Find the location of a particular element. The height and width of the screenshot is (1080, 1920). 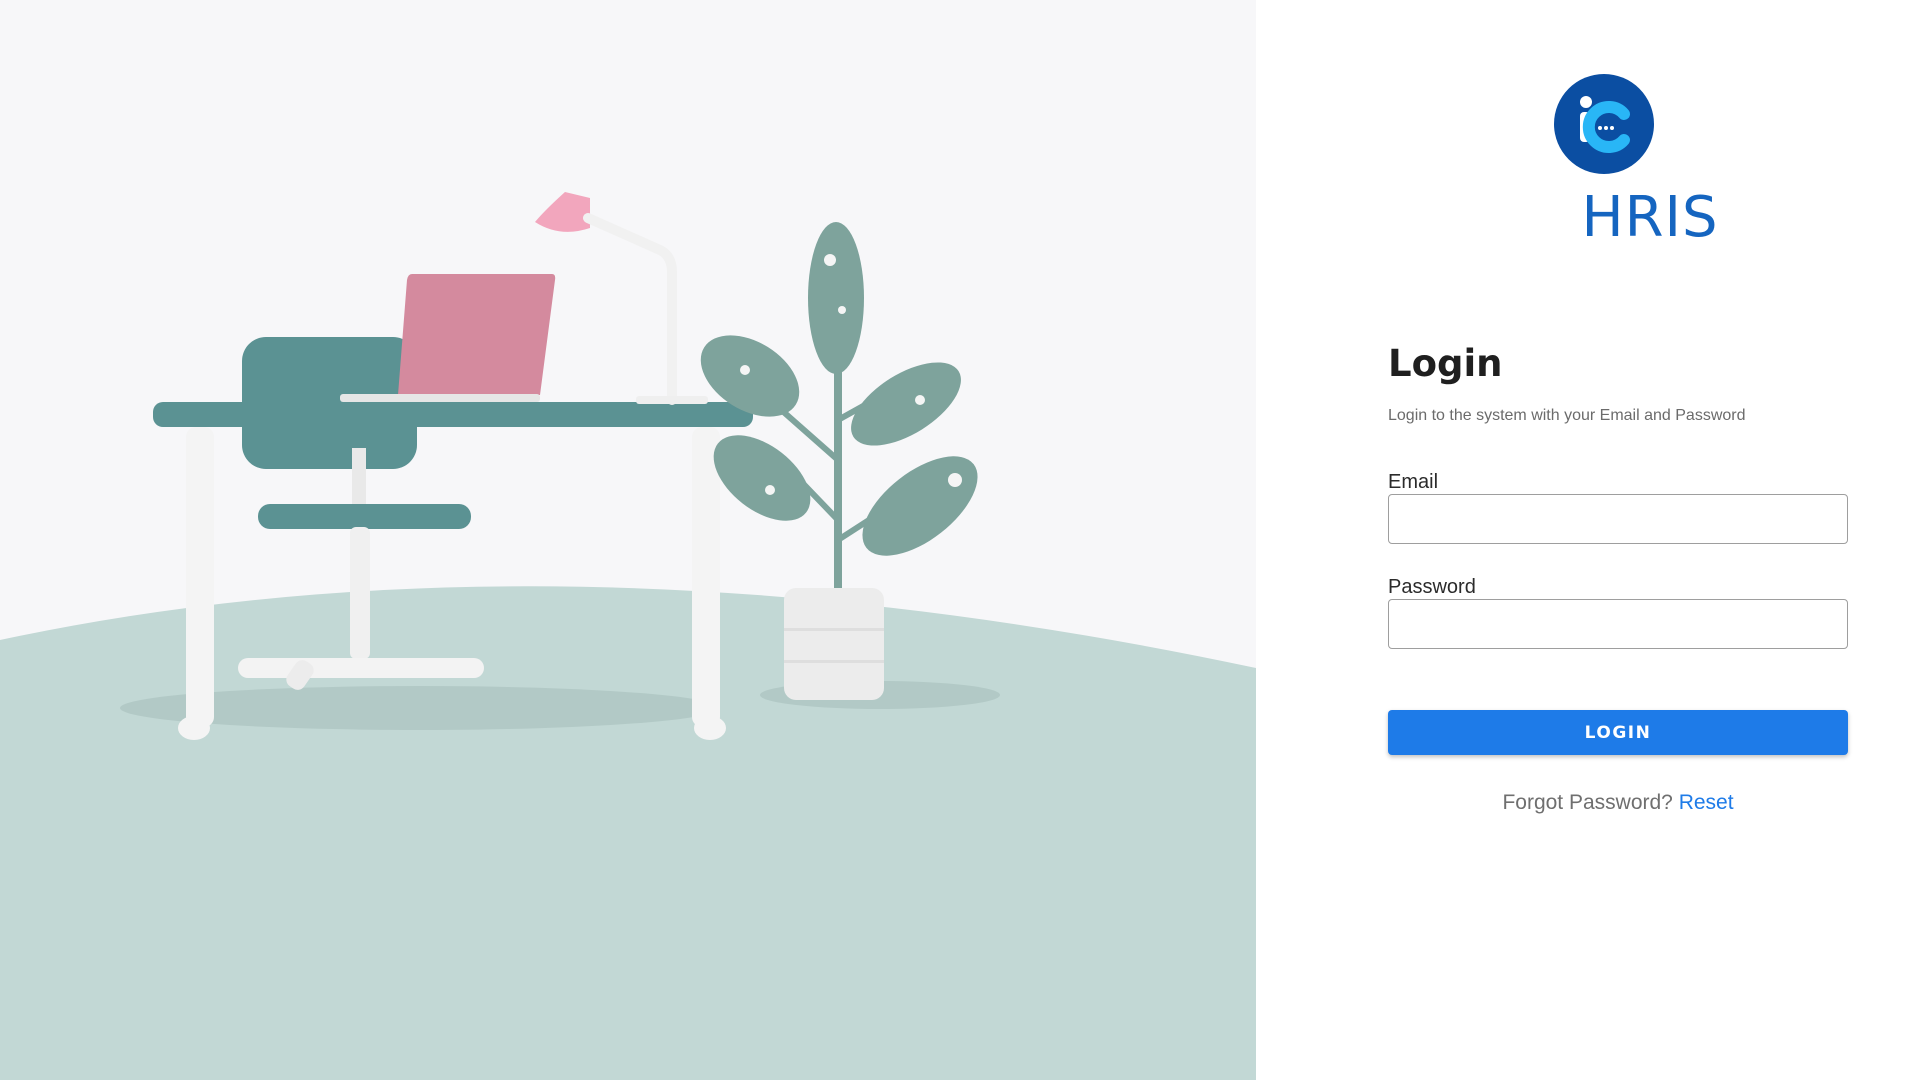

email-field-group: Email is located at coordinates (1618, 507).